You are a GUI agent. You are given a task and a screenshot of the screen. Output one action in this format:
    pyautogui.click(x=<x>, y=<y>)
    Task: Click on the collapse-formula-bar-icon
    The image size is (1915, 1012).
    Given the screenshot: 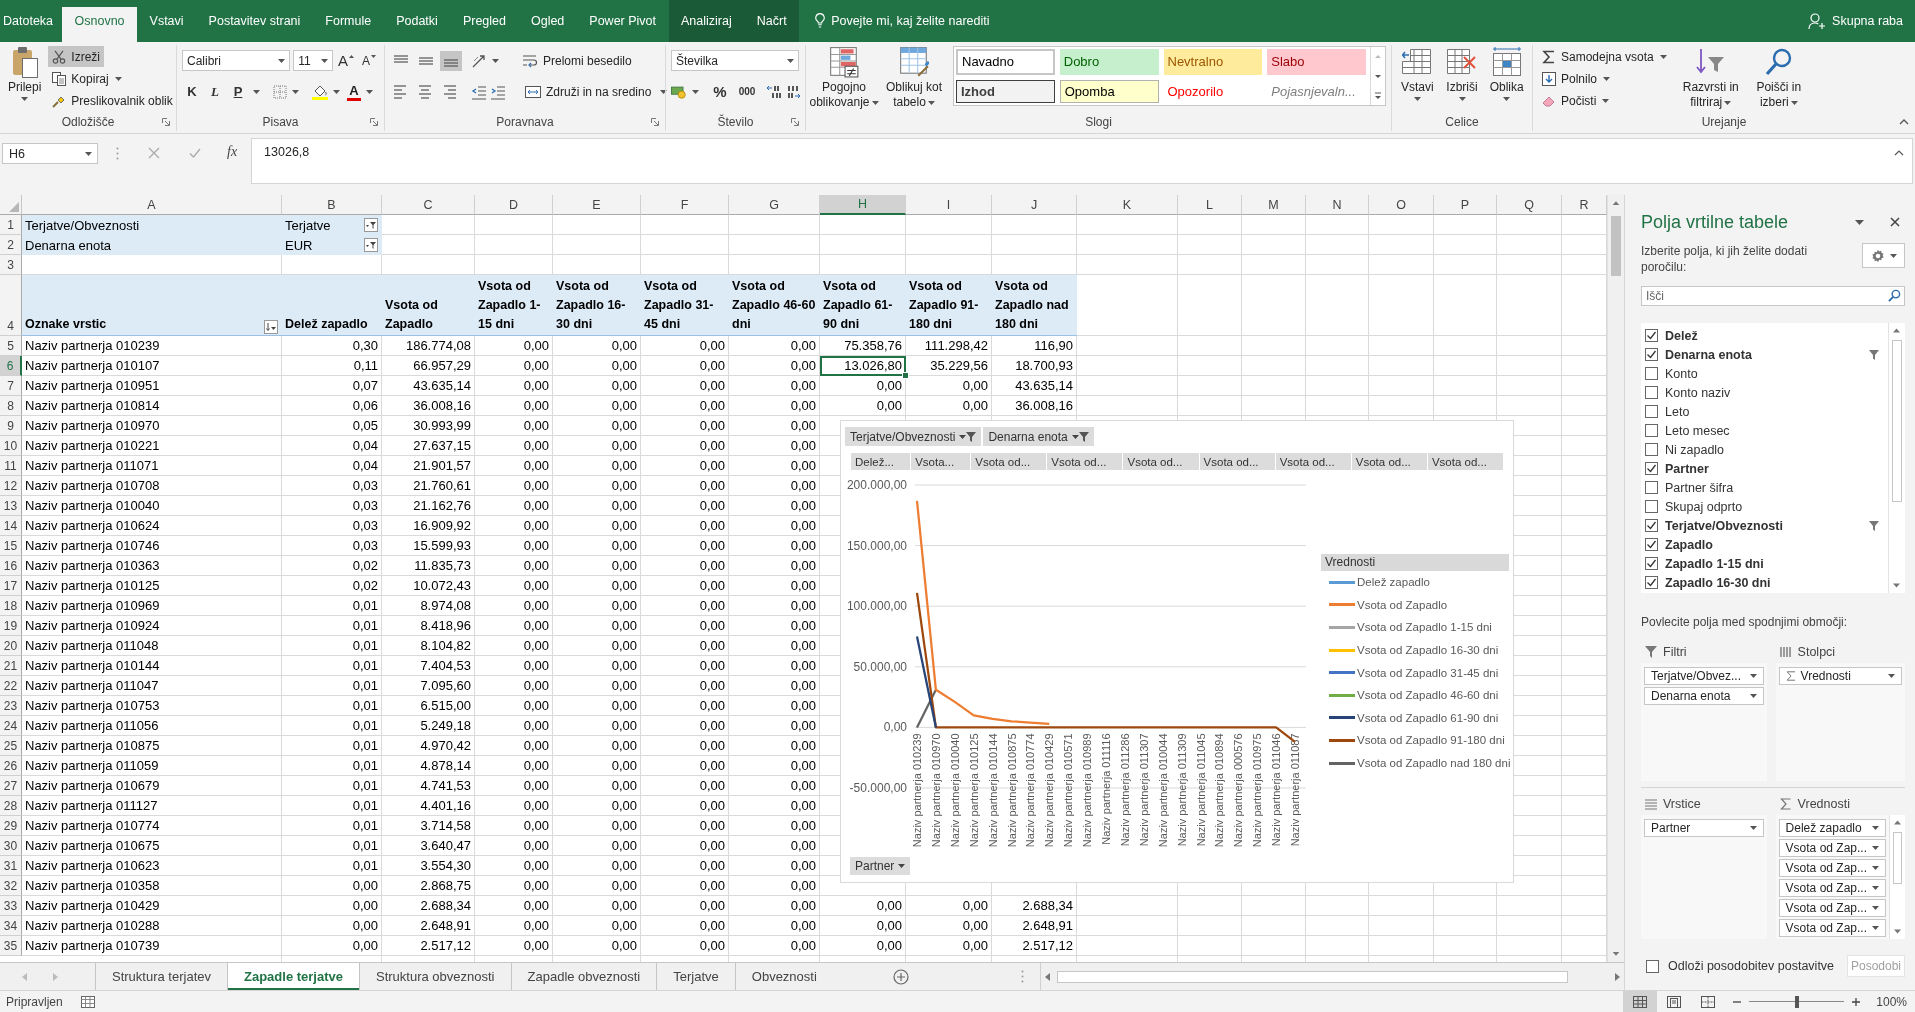 What is the action you would take?
    pyautogui.click(x=1899, y=153)
    